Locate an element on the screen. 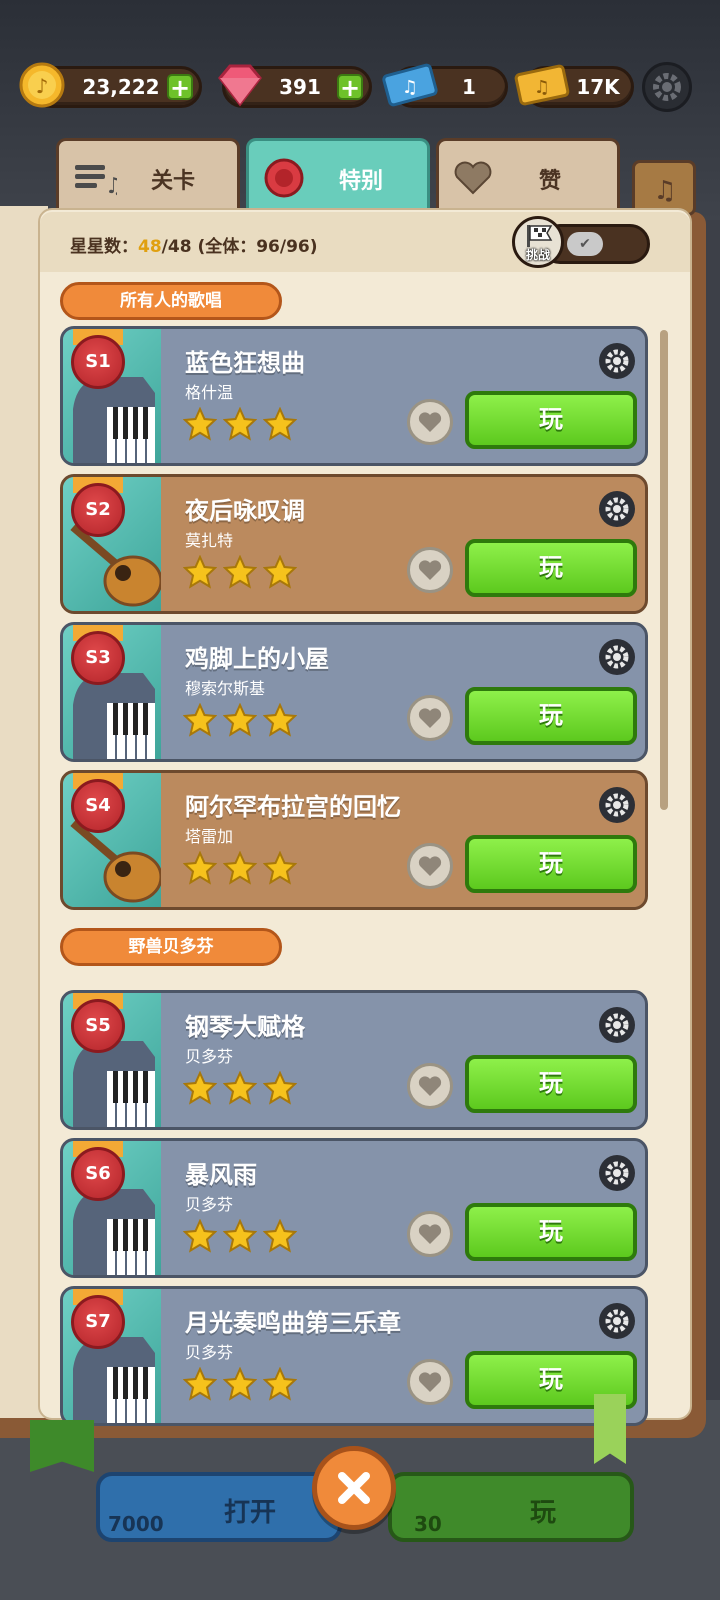  stars-summary: 星星数：48/48 (全体：96/96) is located at coordinates (194, 244).